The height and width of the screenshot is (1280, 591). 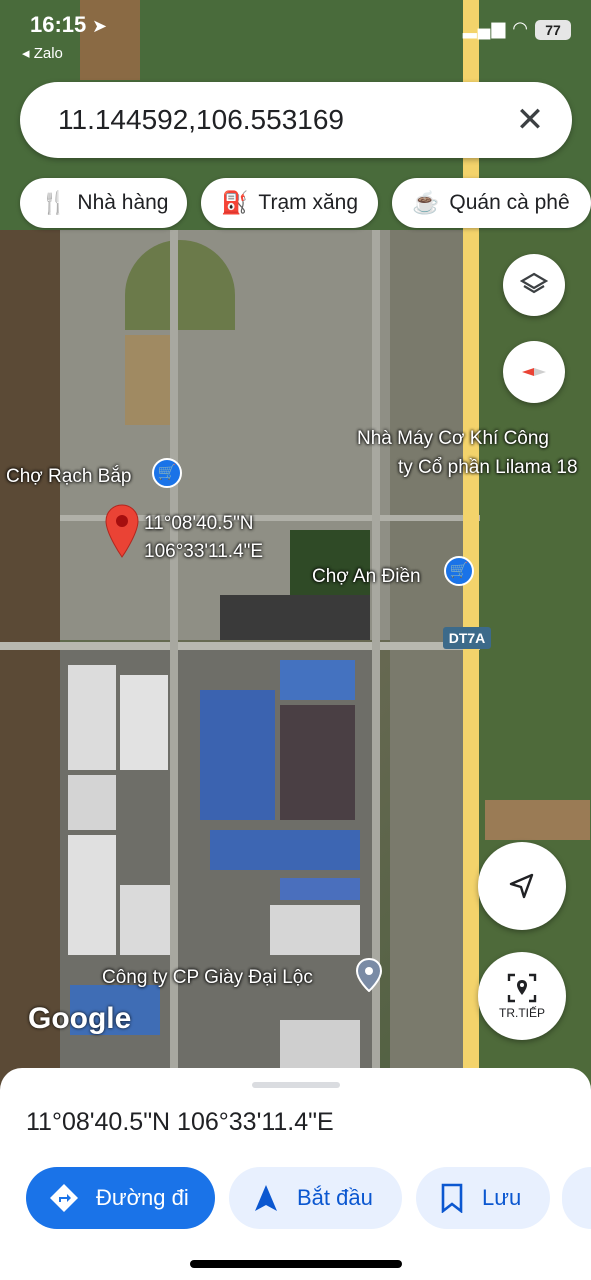 What do you see at coordinates (296, 1264) in the screenshot?
I see `home-indicator` at bounding box center [296, 1264].